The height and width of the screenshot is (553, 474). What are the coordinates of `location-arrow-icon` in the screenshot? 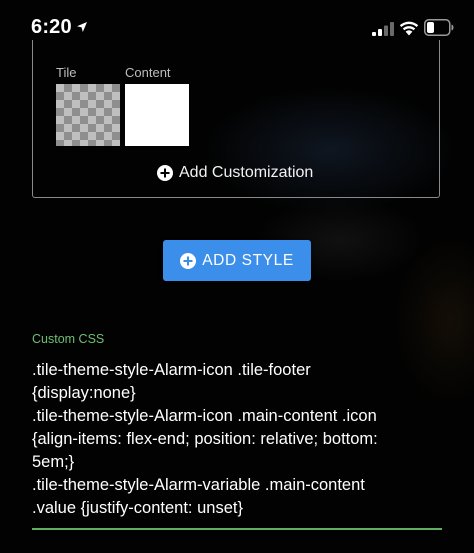 It's located at (82, 27).